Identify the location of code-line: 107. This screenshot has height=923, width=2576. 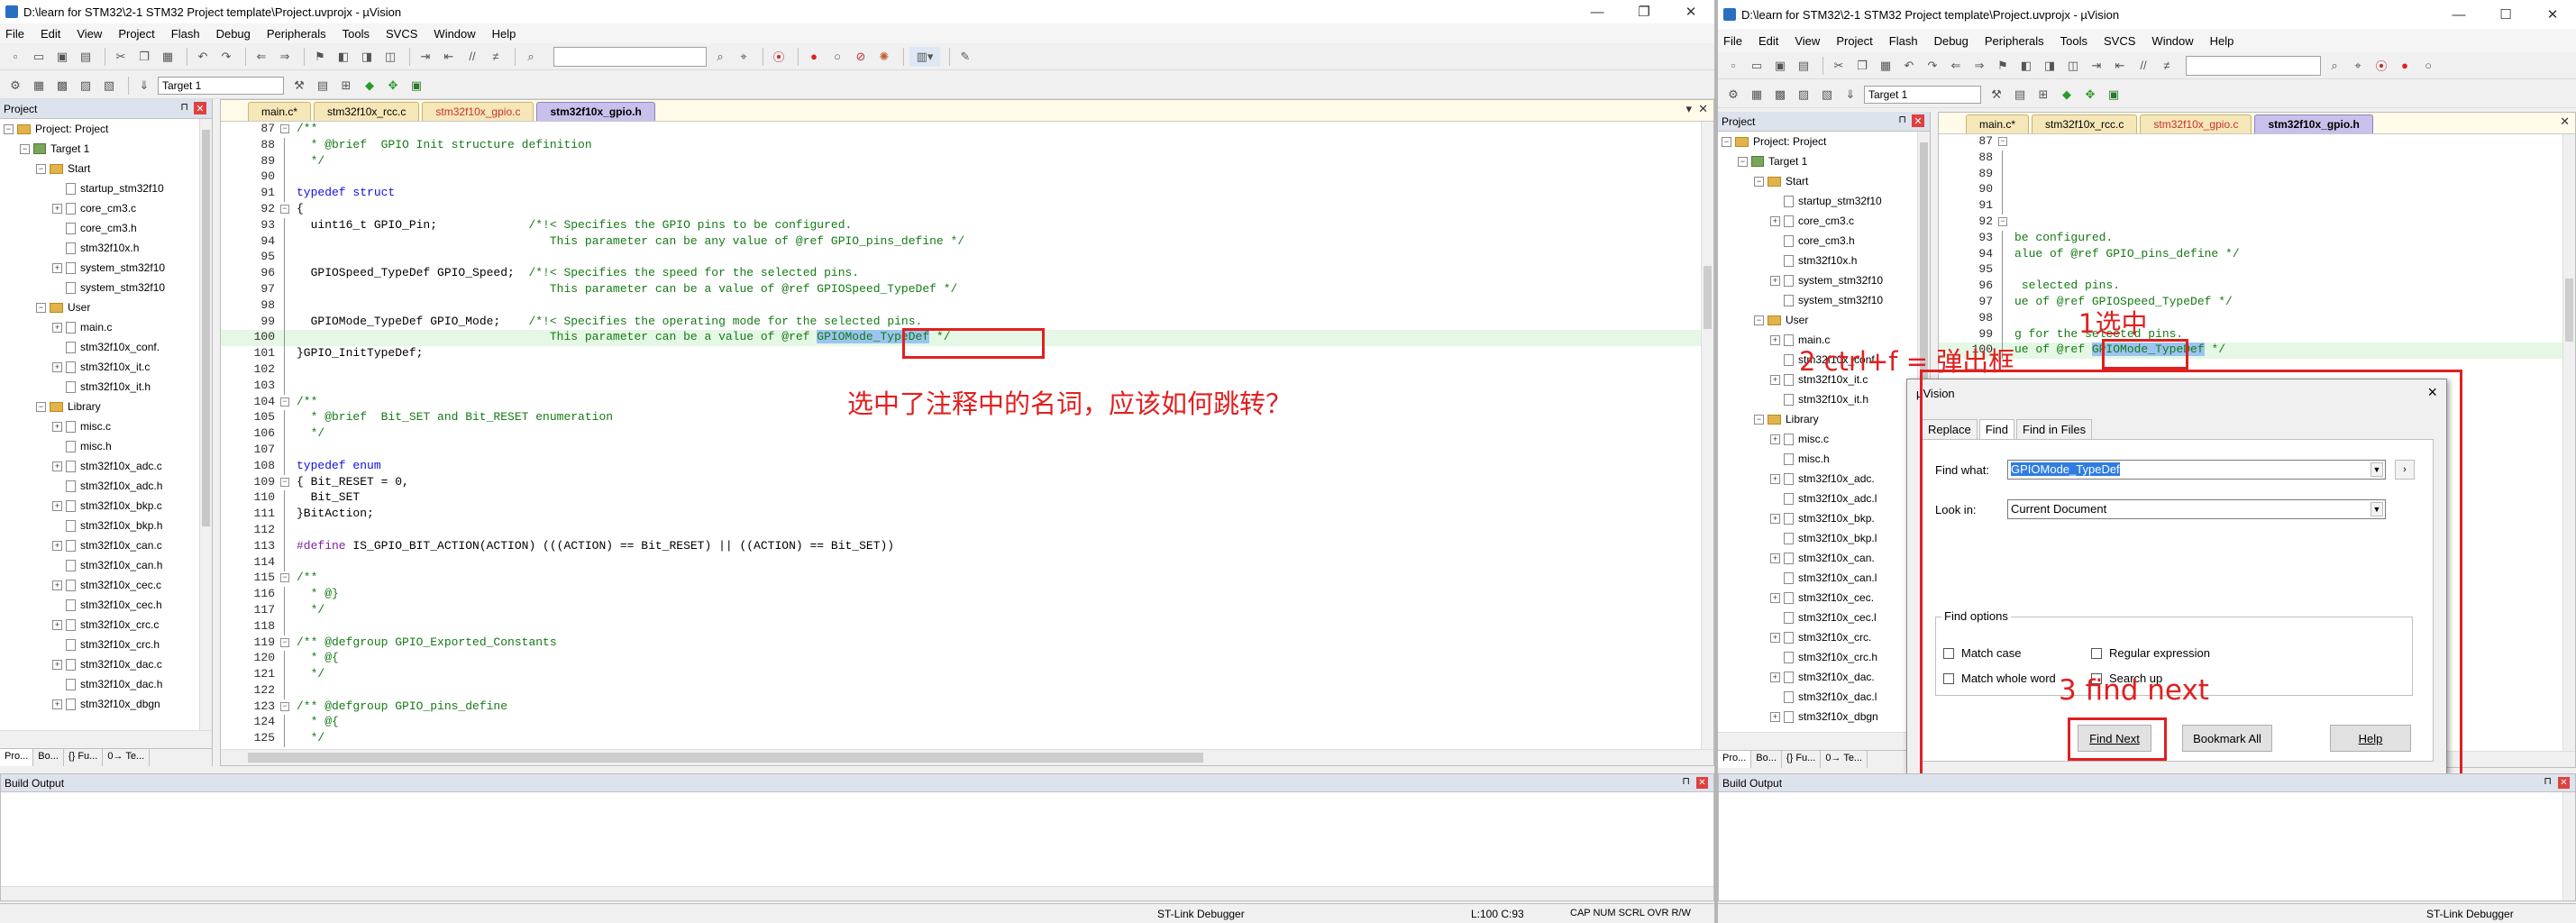
(961, 450).